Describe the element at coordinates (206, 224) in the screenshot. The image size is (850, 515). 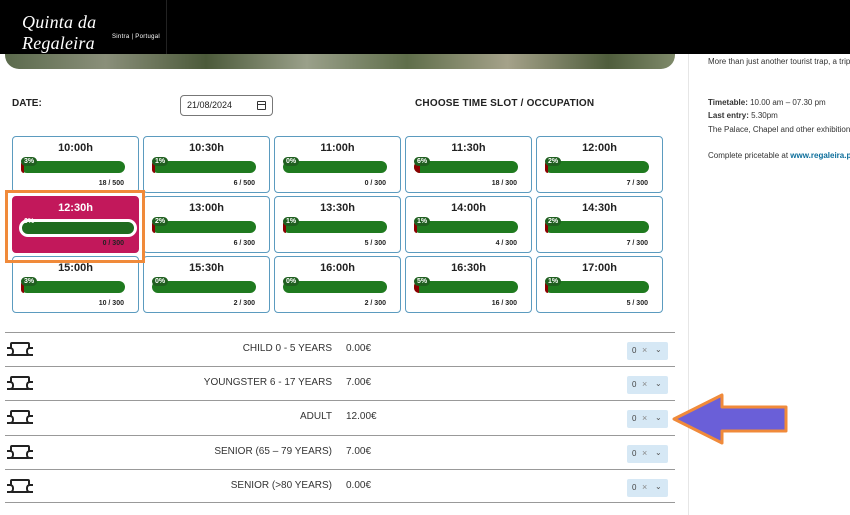
I see `time-slot: 13:00h 2% 6 / 300` at that location.